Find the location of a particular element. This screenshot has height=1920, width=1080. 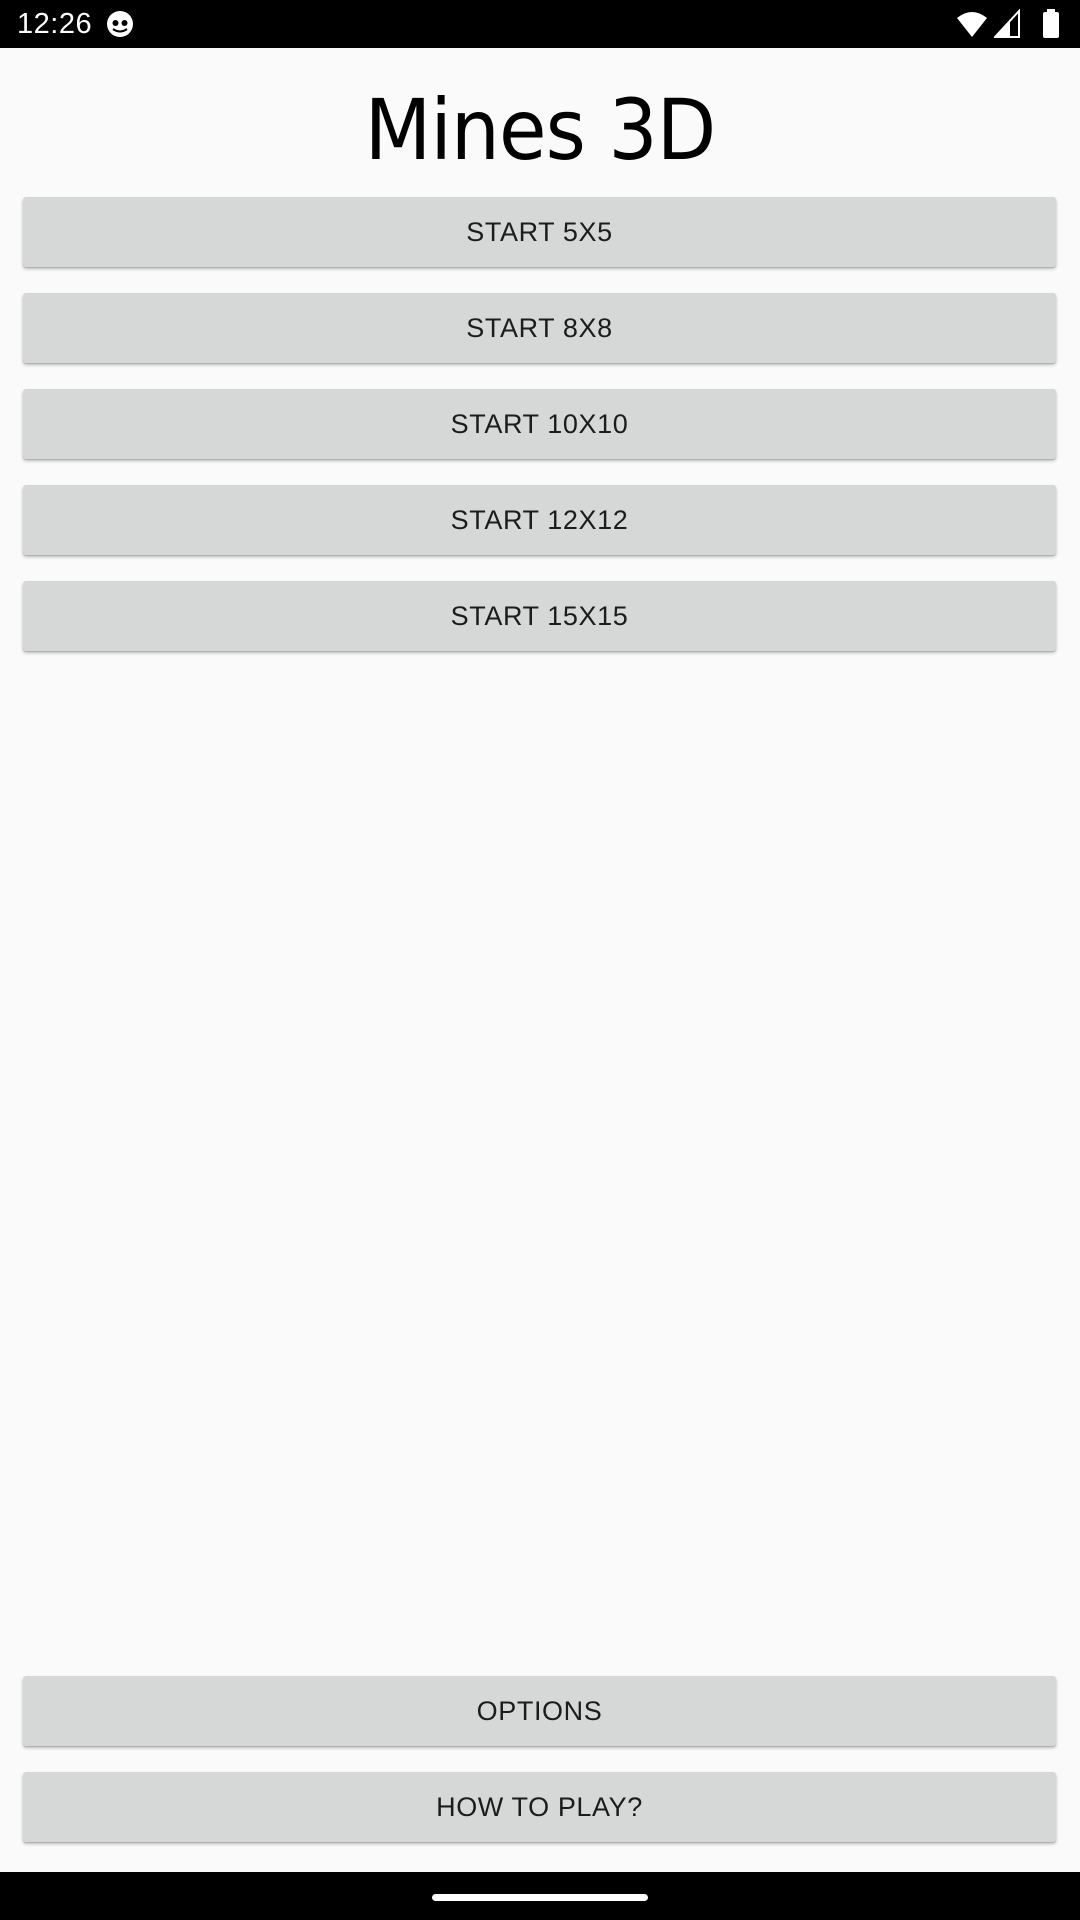

status-time: 12:26 is located at coordinates (55, 24).